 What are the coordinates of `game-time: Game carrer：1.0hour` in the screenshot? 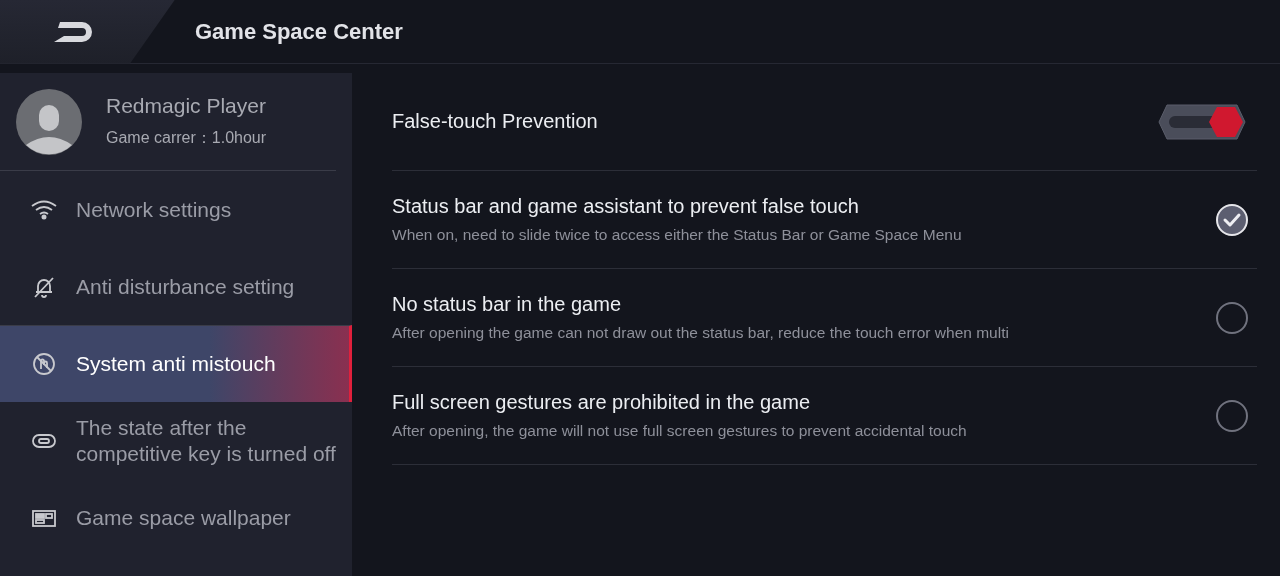 It's located at (186, 138).